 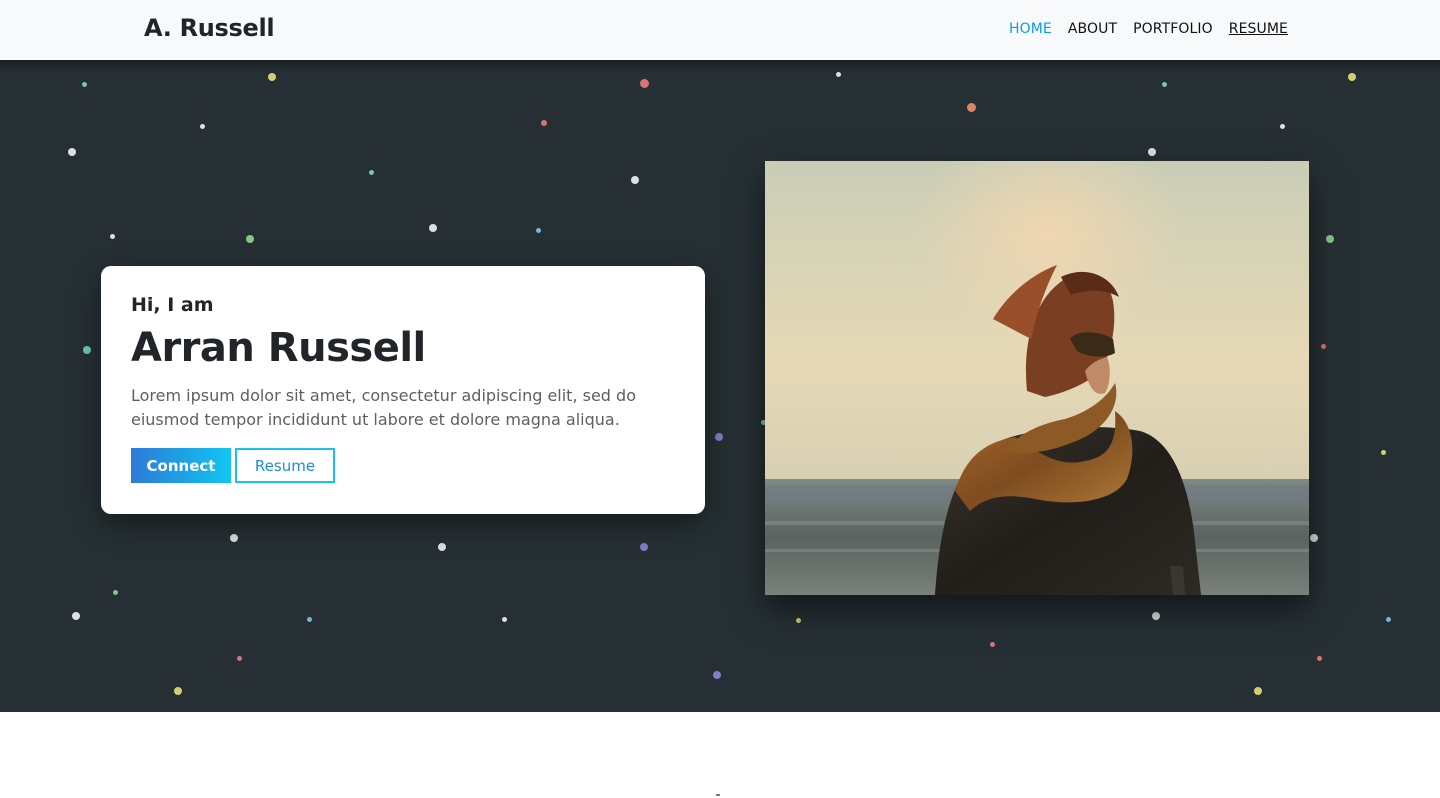 What do you see at coordinates (1030, 29) in the screenshot?
I see `nav-link-home: HOME` at bounding box center [1030, 29].